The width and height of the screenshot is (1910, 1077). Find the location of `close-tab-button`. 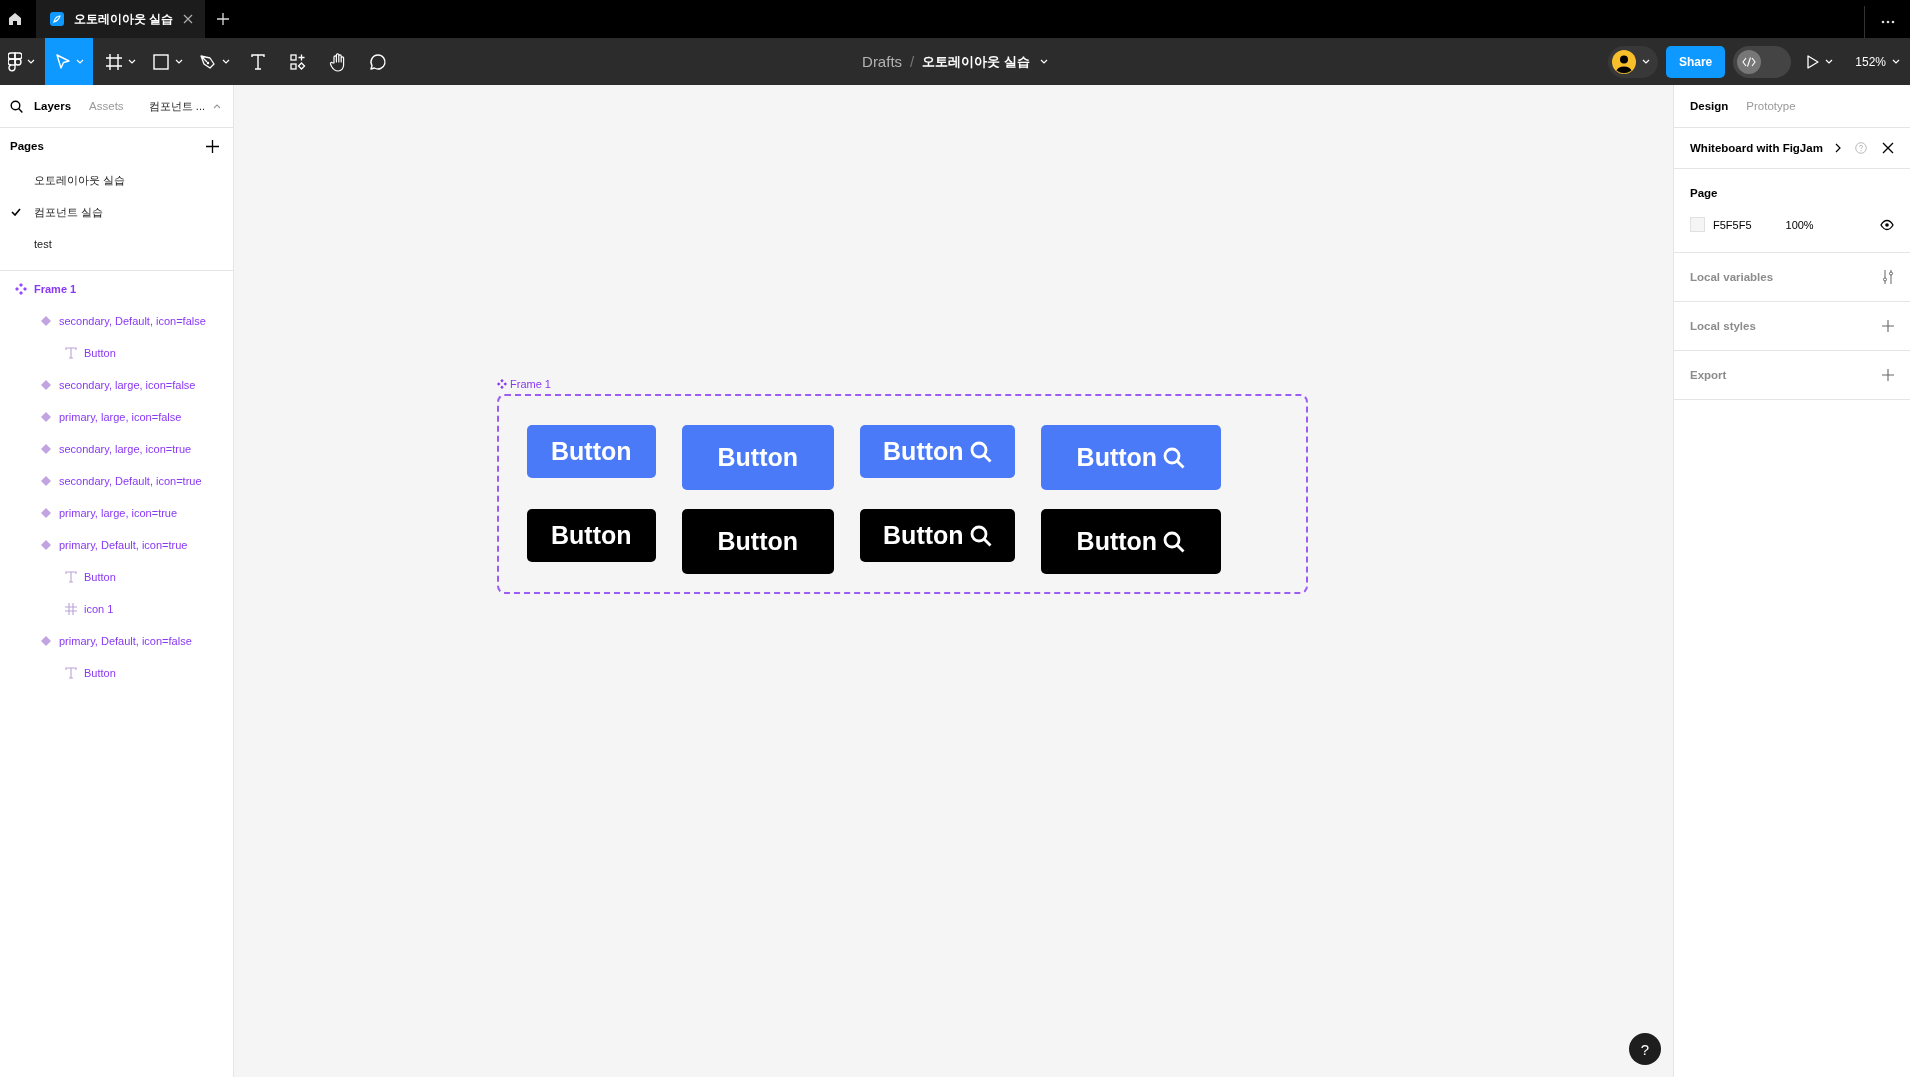

close-tab-button is located at coordinates (188, 19).